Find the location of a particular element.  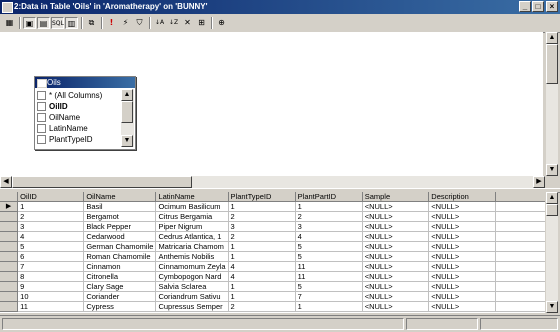

column-header-latinname: LatinName is located at coordinates (192, 197).